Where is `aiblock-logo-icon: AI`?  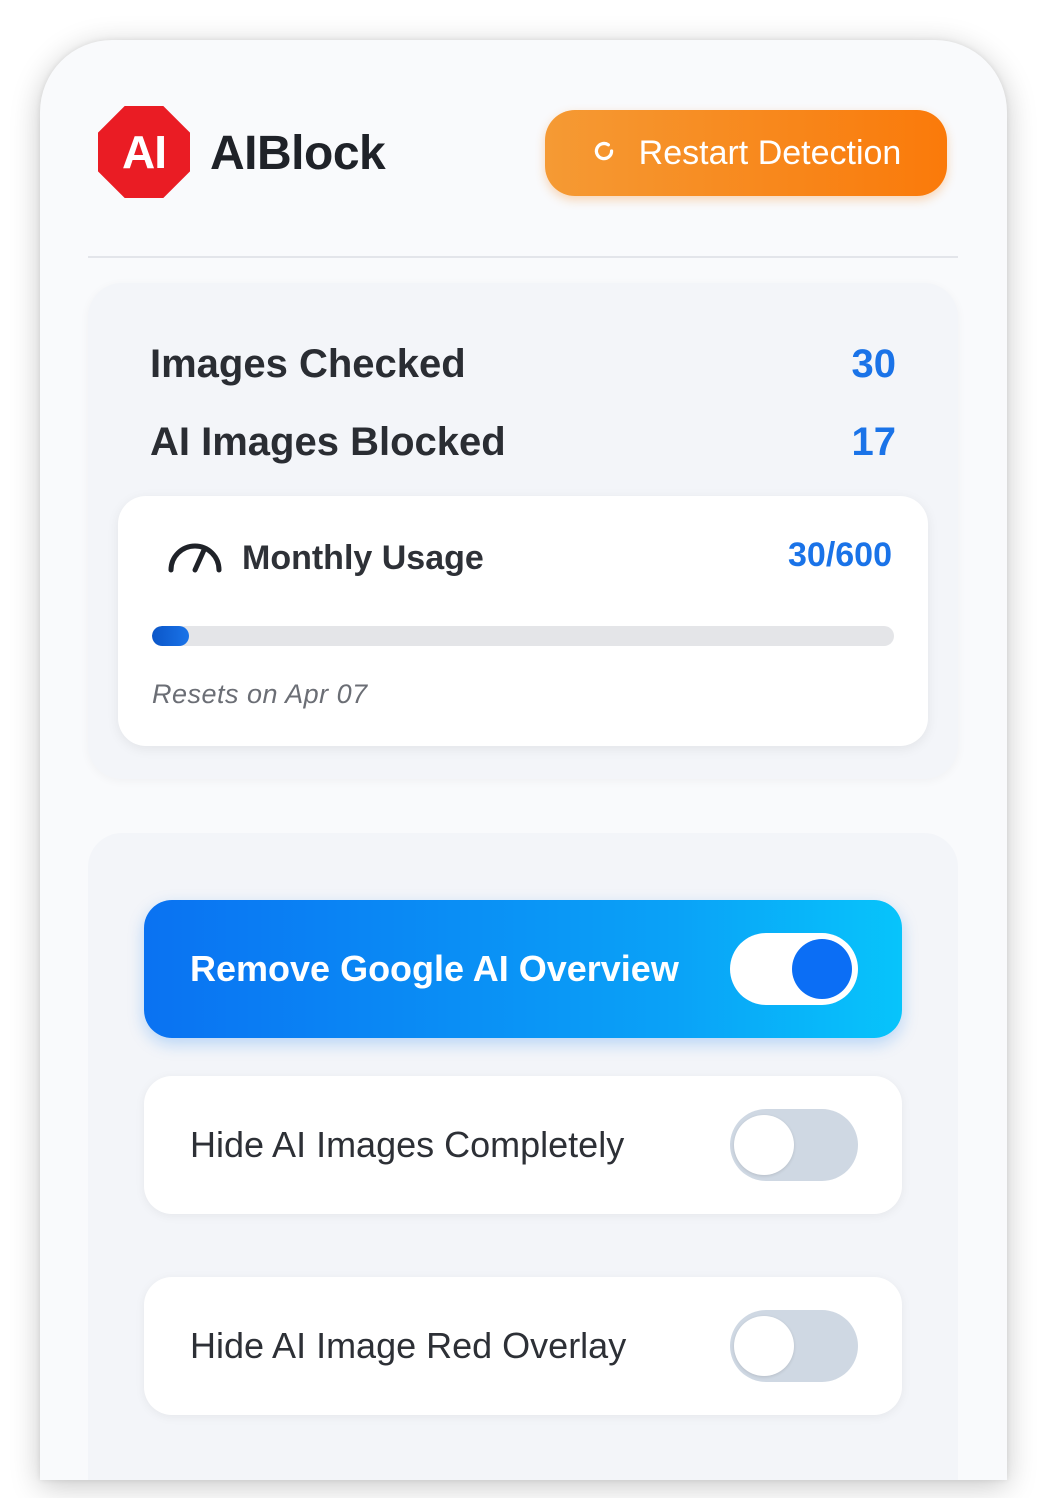 aiblock-logo-icon: AI is located at coordinates (144, 152).